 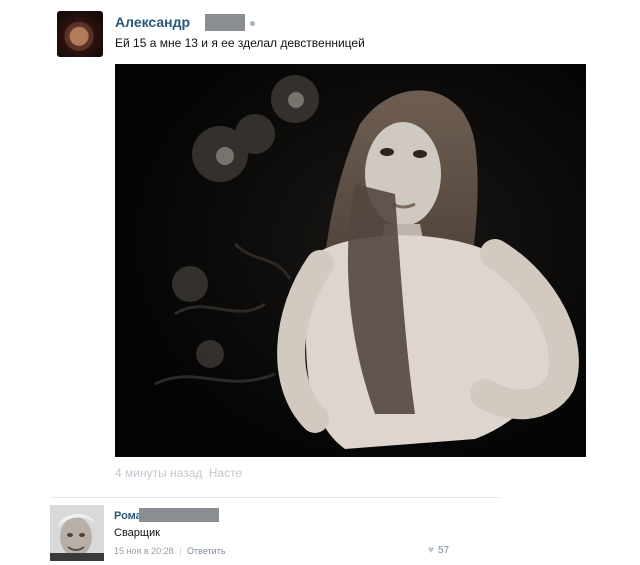 I want to click on post-author-avatar, so click(x=80, y=34).